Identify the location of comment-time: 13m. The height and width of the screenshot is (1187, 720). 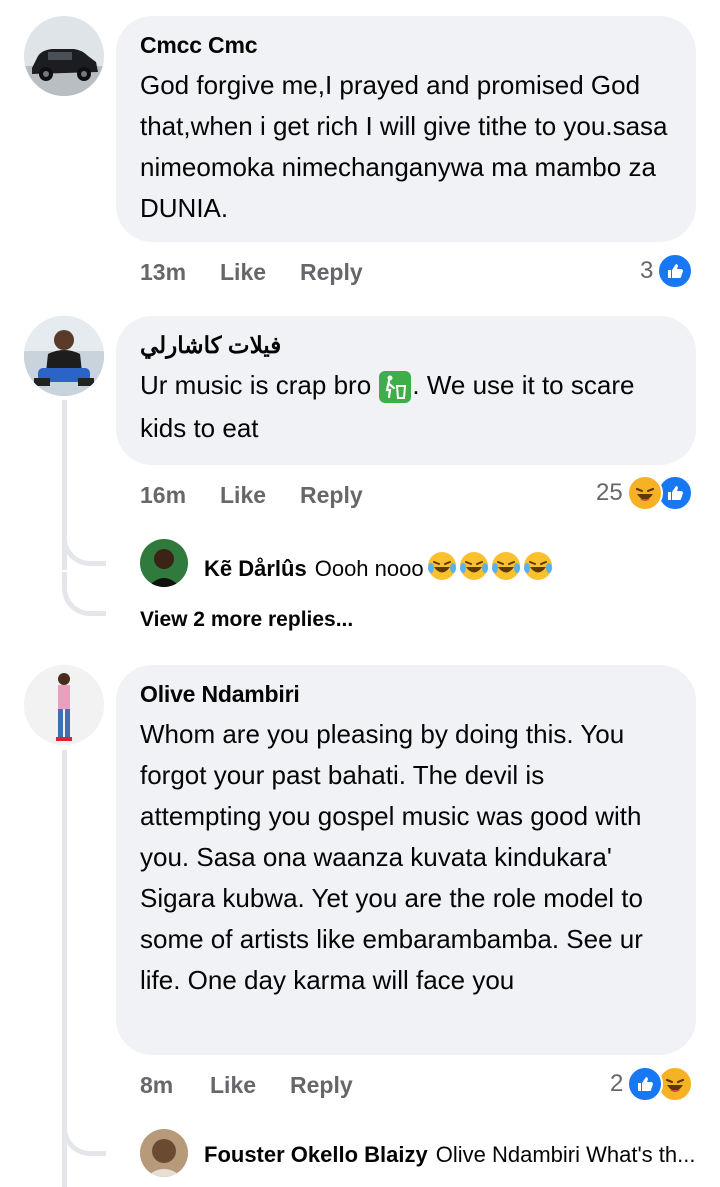
(180, 272).